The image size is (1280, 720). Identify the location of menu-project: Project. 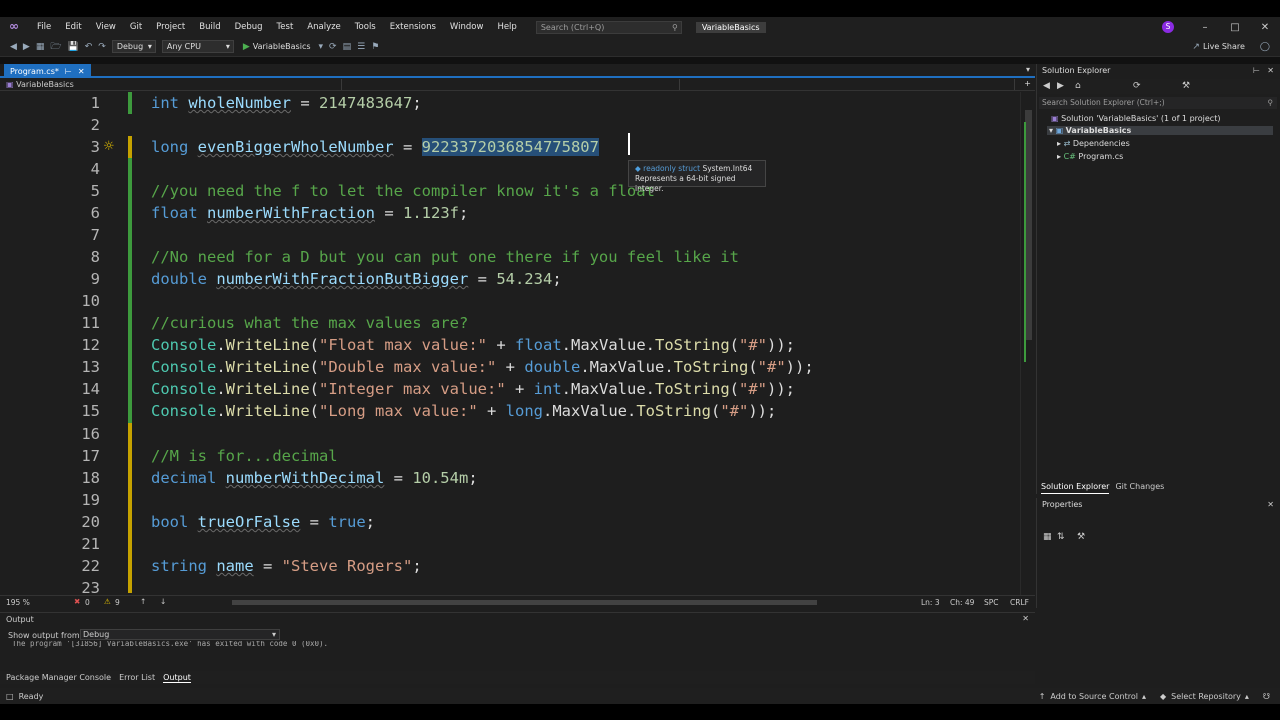
(170, 27).